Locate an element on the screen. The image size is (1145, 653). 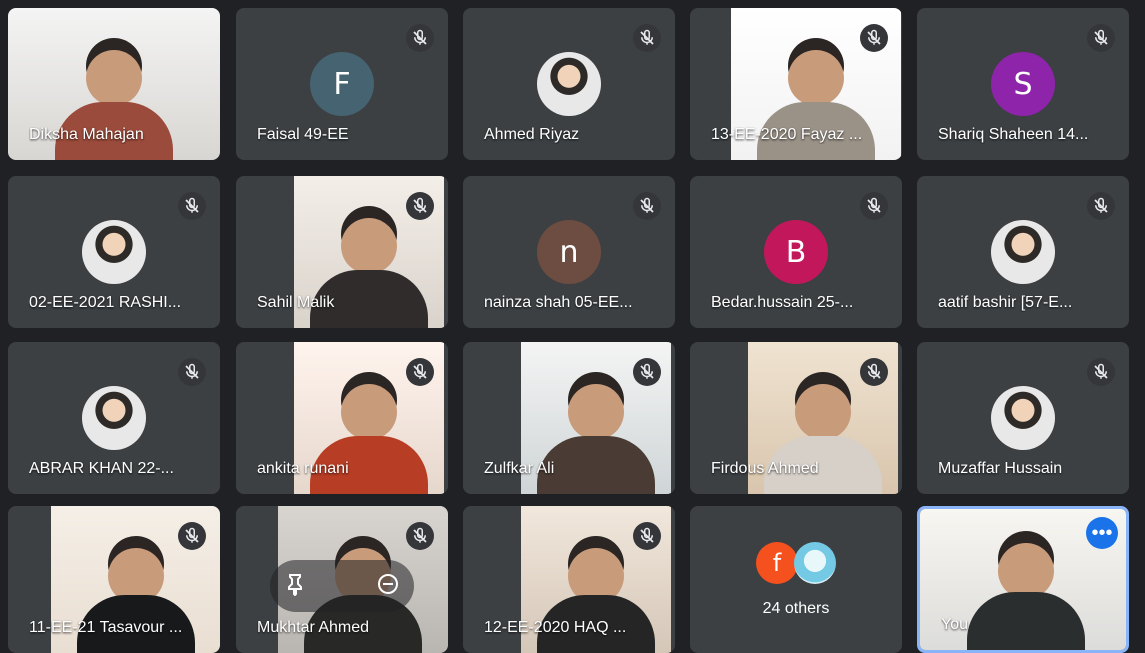
participant-name: Diksha Mahajan is located at coordinates (86, 134).